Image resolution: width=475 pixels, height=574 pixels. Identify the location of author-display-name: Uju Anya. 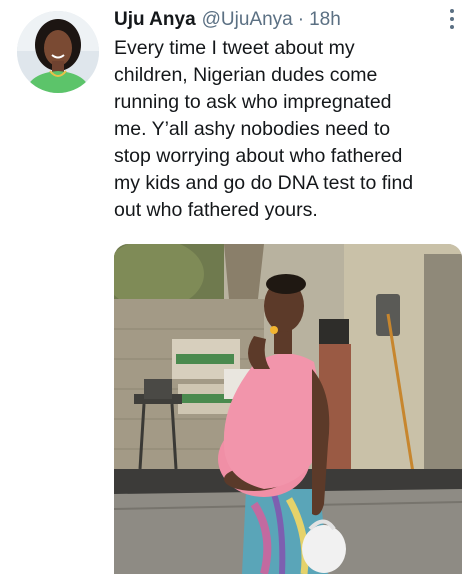
(155, 20).